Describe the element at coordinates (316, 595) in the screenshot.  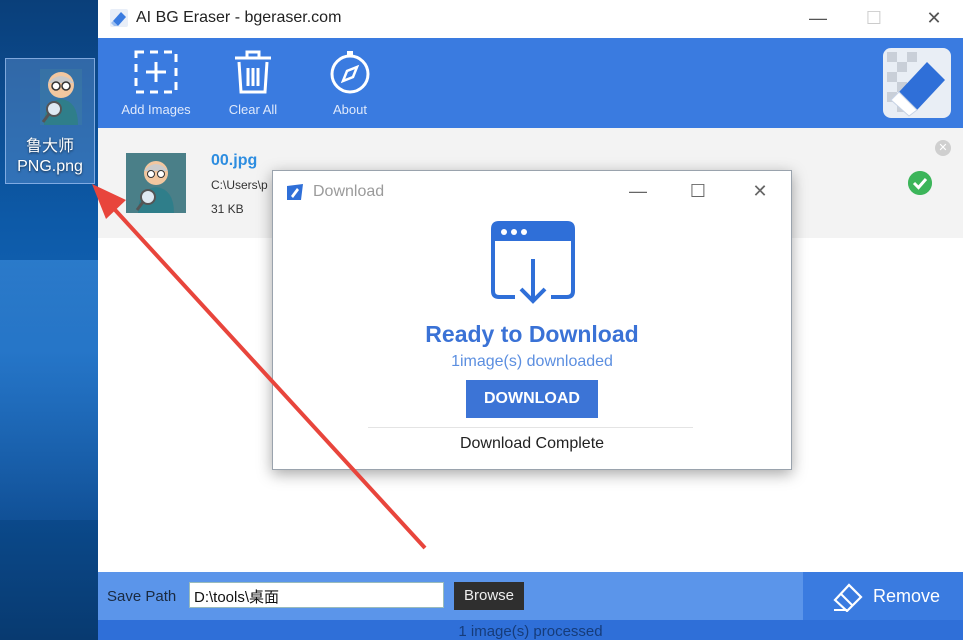
I see `save-path-input: D:\tools\桌面` at that location.